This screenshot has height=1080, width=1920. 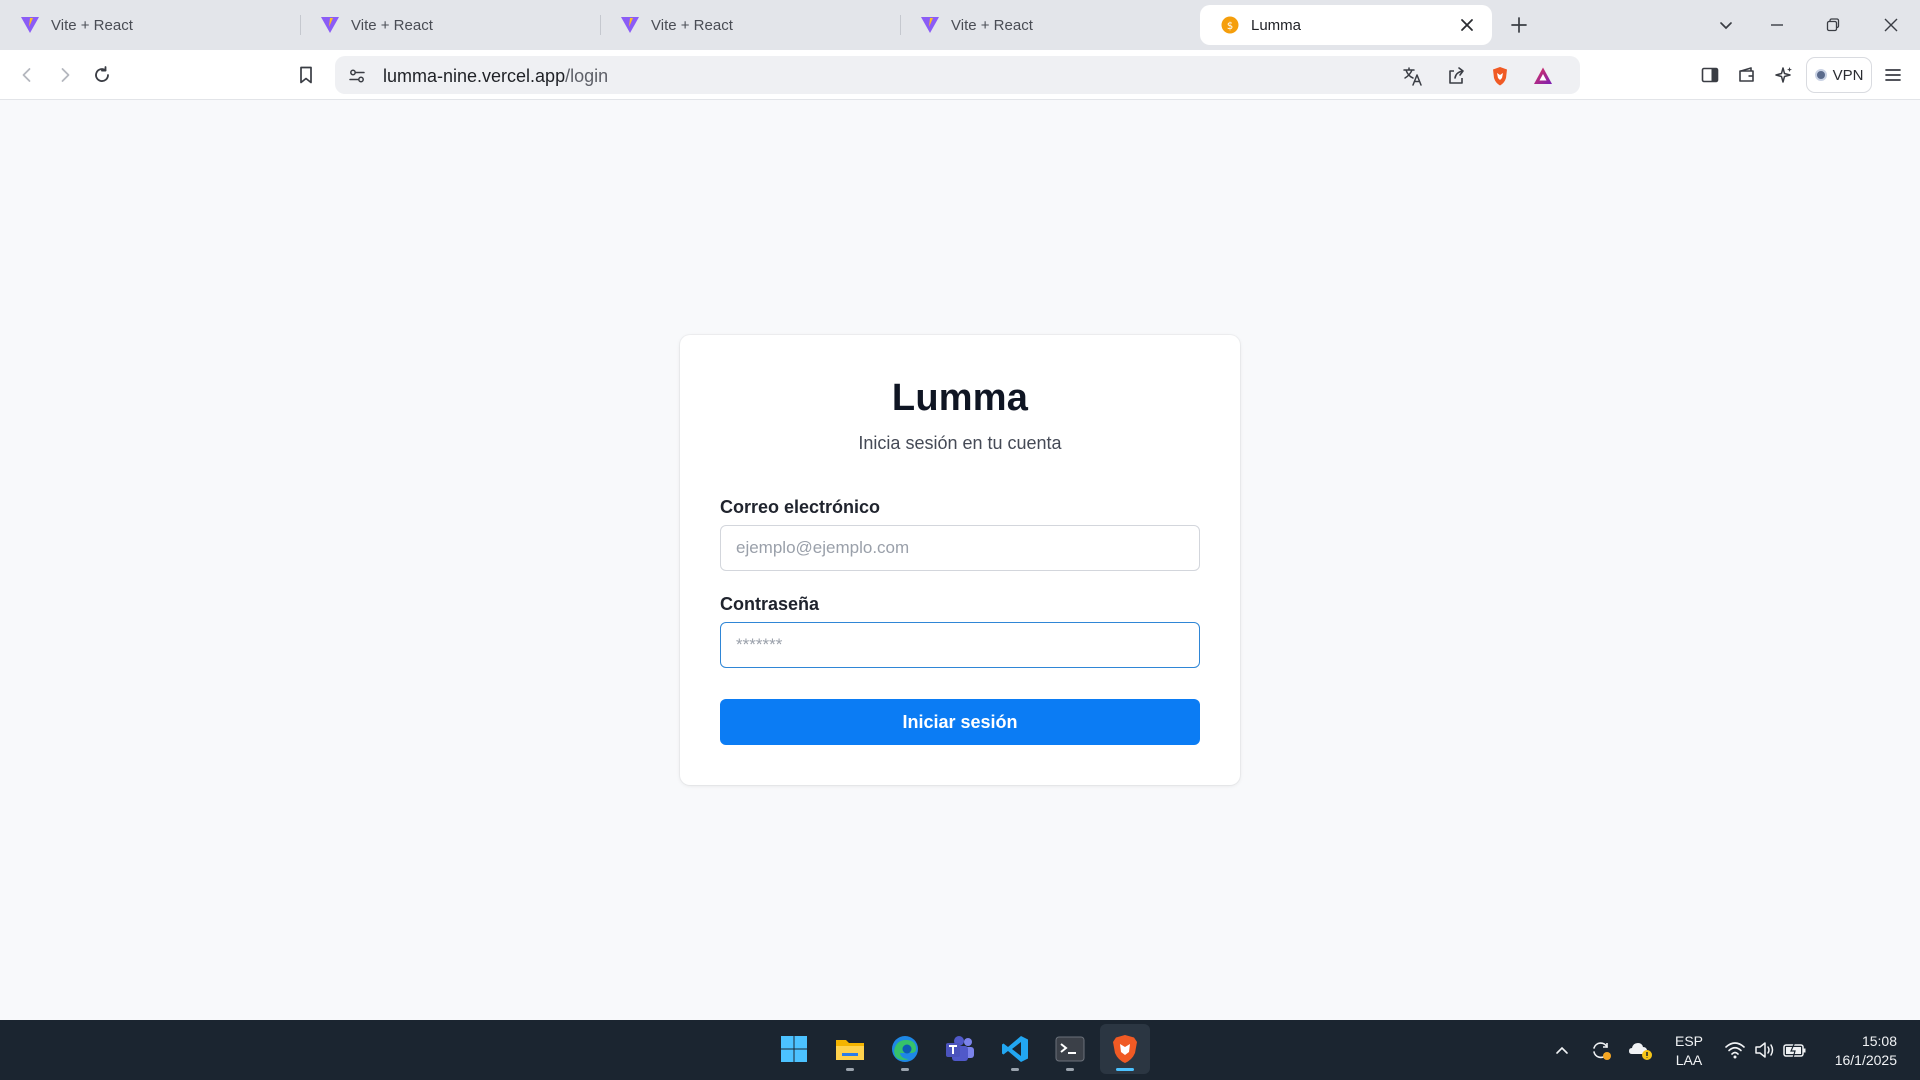 I want to click on clock-time: 15:08, so click(x=1879, y=1041).